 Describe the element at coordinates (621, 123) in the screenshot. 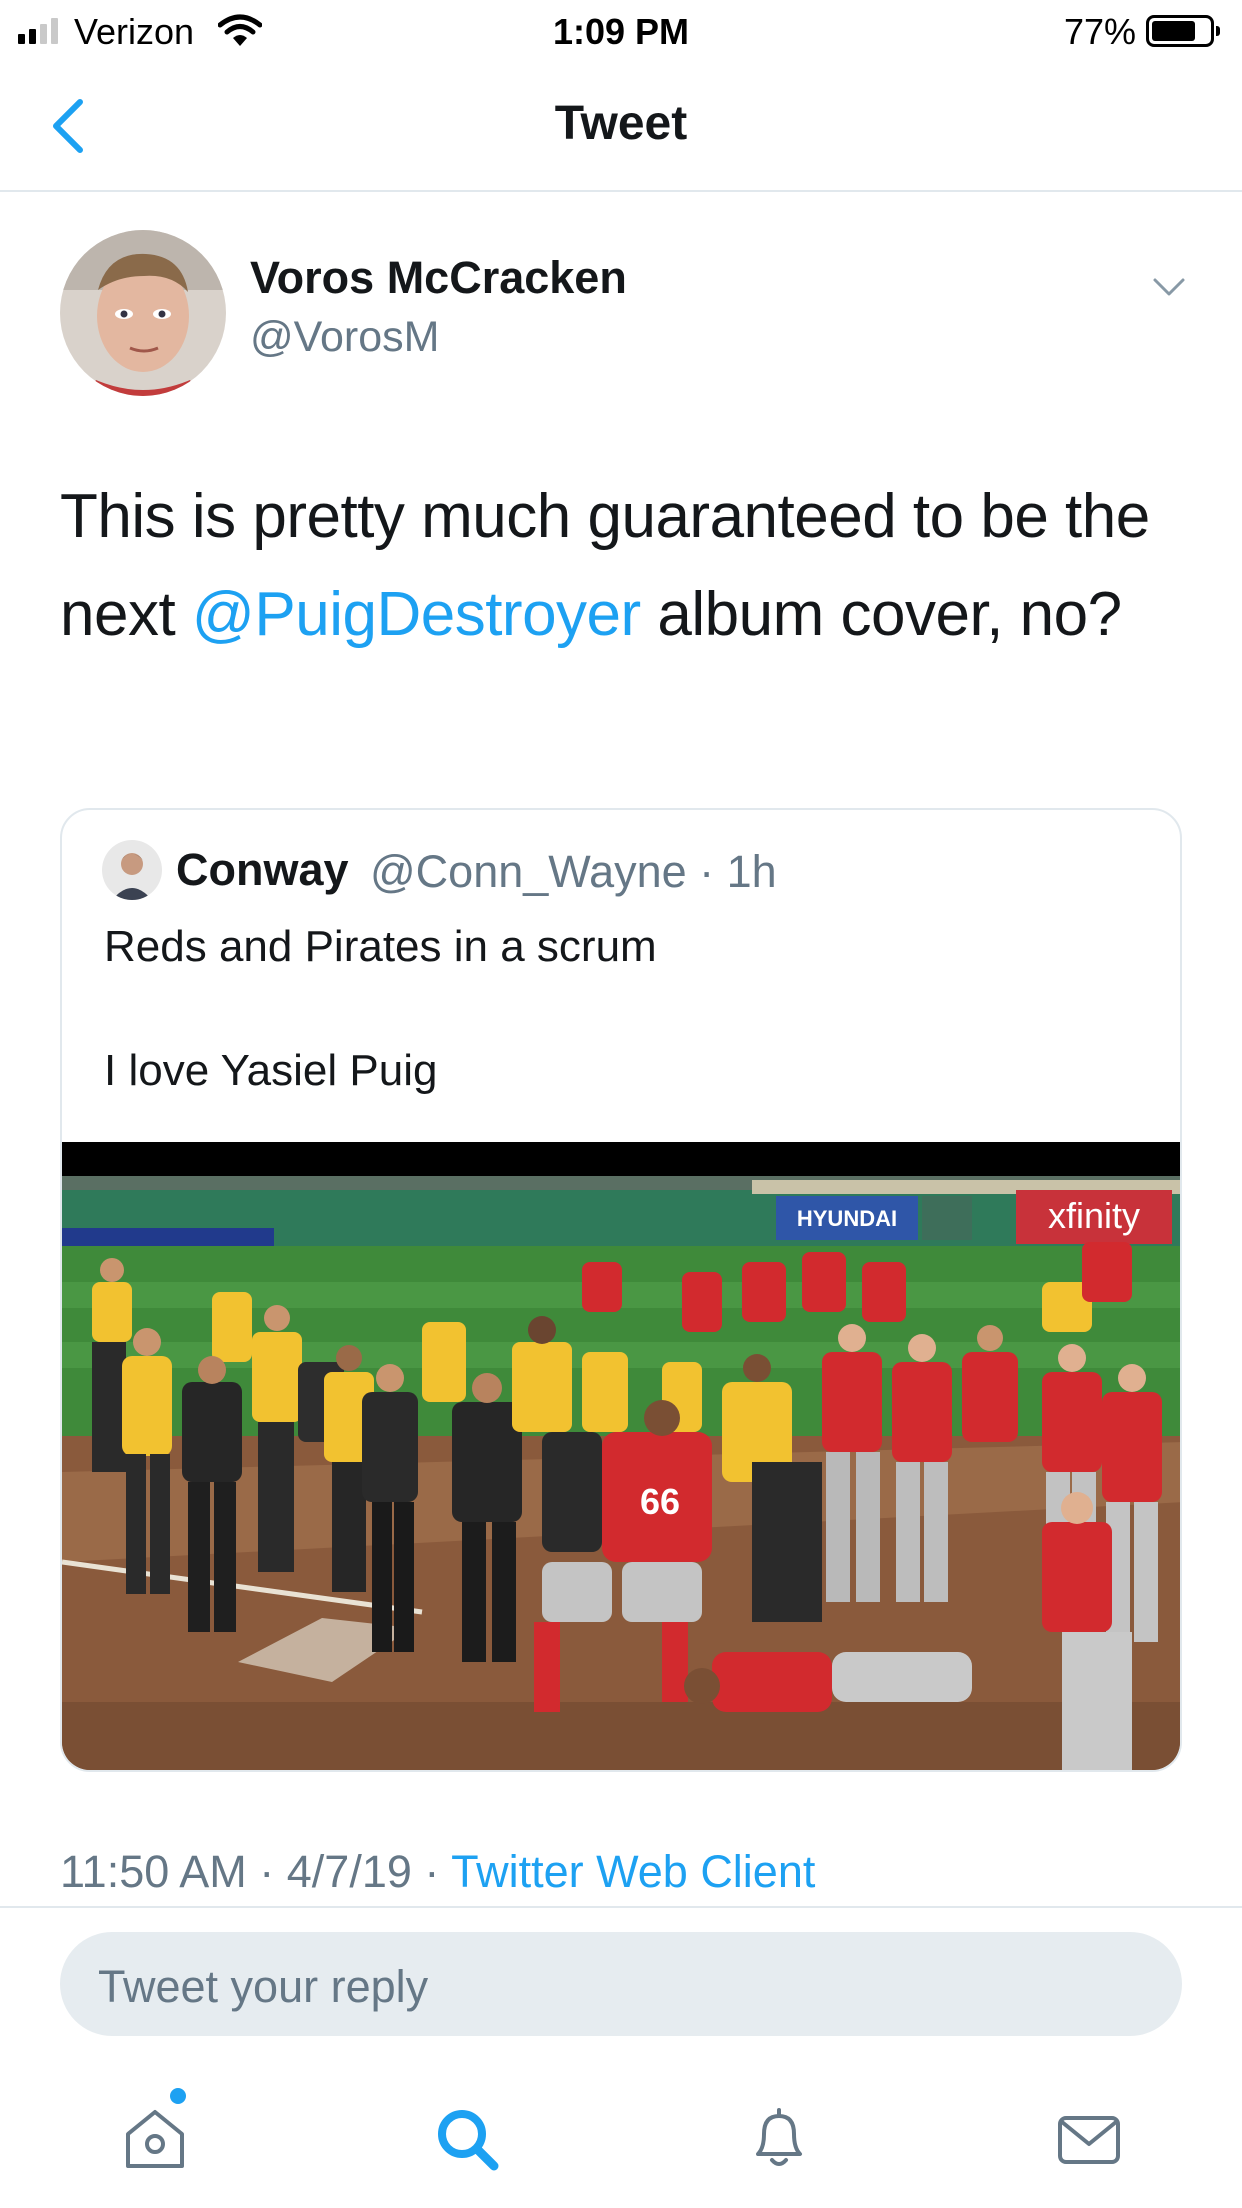

I see `page-title: Tweet` at that location.